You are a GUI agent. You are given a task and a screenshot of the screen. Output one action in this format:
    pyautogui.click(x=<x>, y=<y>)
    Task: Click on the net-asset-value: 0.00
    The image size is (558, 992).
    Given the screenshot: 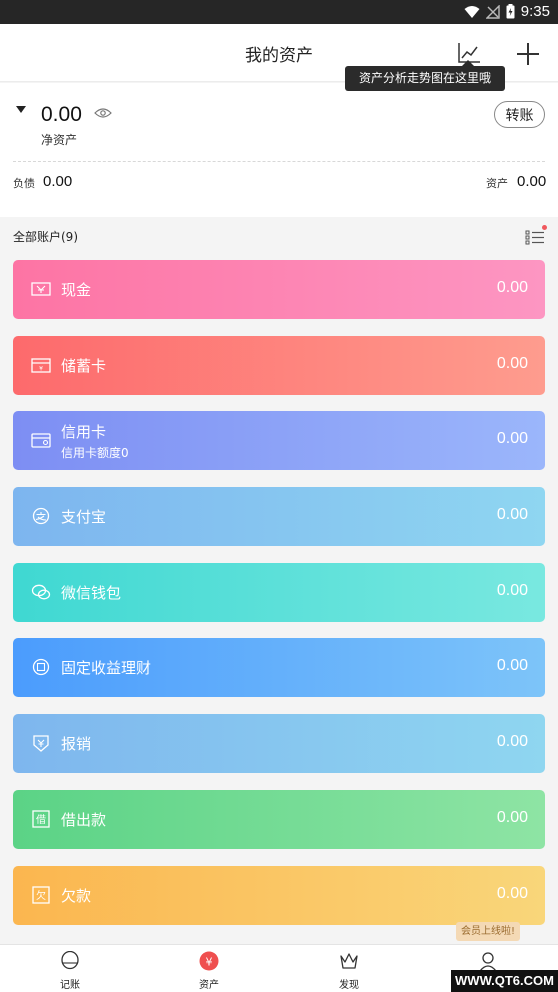 What is the action you would take?
    pyautogui.click(x=61, y=114)
    